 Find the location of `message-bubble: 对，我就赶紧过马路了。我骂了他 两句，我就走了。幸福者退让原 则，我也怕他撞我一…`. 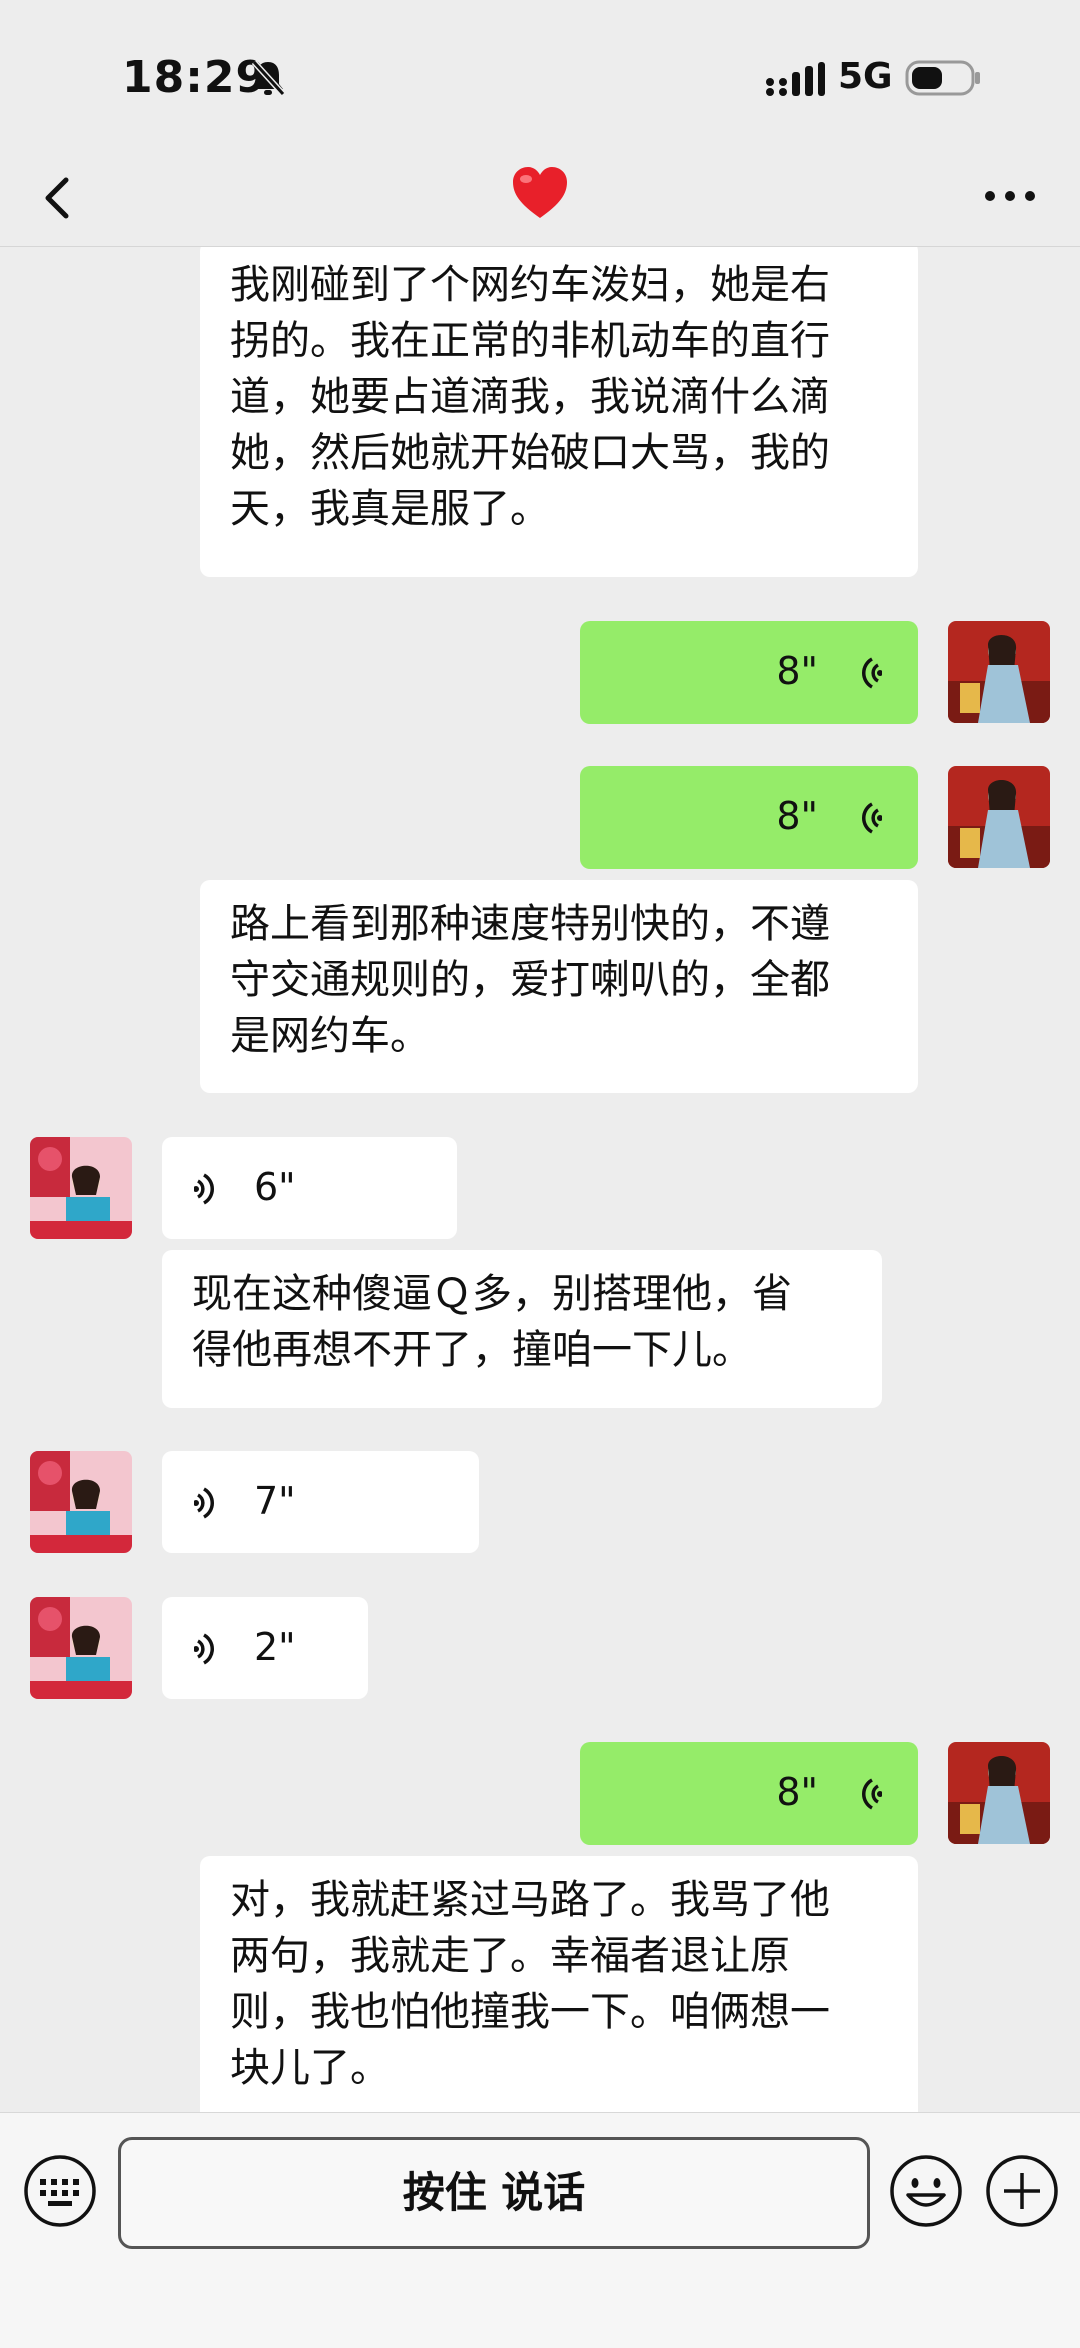

message-bubble: 对，我就赶紧过马路了。我骂了他 两句，我就走了。幸福者退让原 则，我也怕他撞我一… is located at coordinates (559, 1984).